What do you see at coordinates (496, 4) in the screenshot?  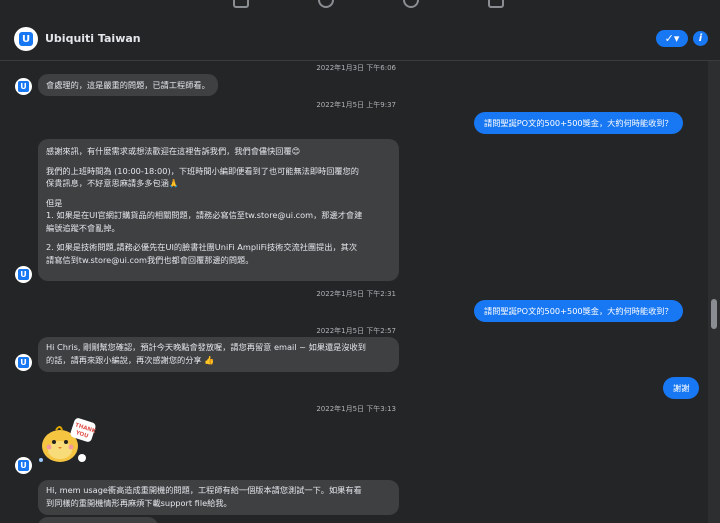 I see `gaming-icon` at bounding box center [496, 4].